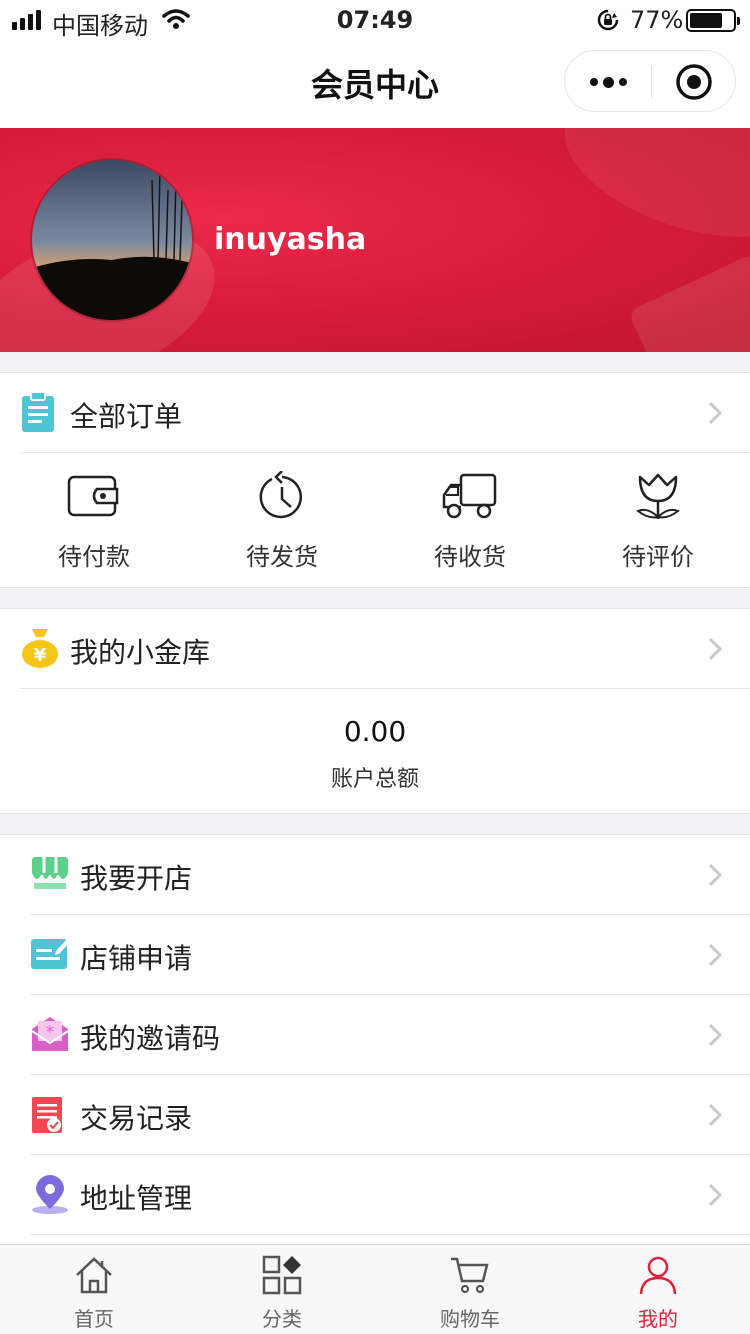 This screenshot has height=1334, width=750. Describe the element at coordinates (282, 499) in the screenshot. I see `clock-icon` at that location.